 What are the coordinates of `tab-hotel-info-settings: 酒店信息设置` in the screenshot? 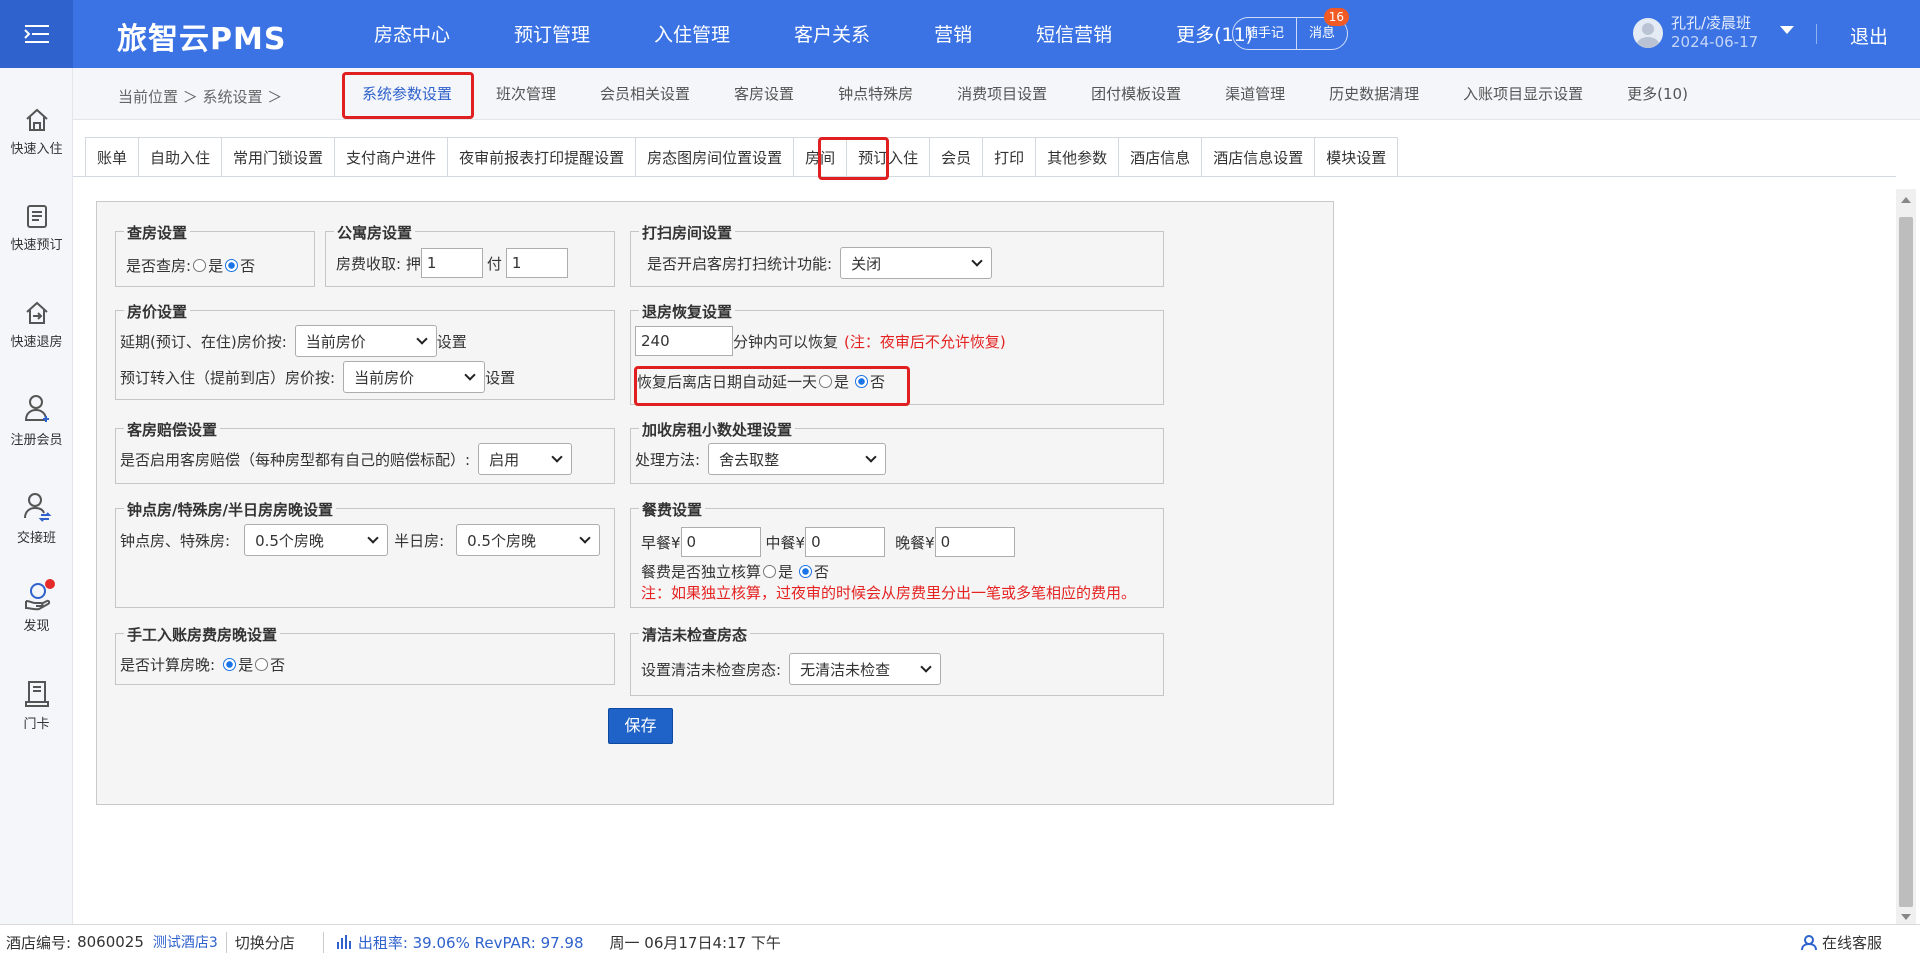 It's located at (1258, 157).